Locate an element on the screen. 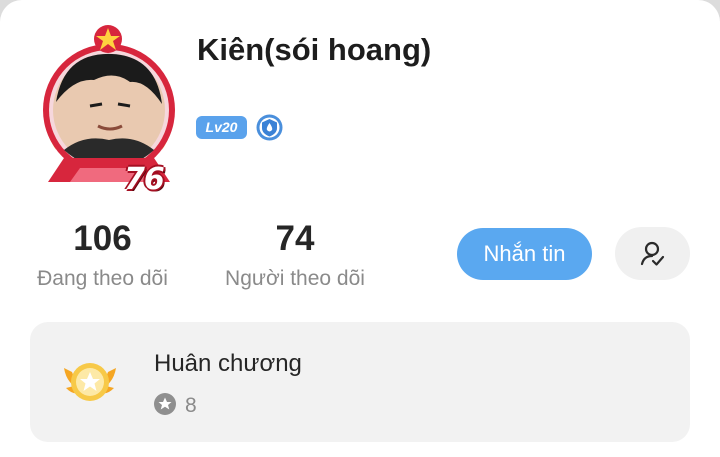 This screenshot has width=720, height=457. message-button: Nhắn tin is located at coordinates (524, 254).